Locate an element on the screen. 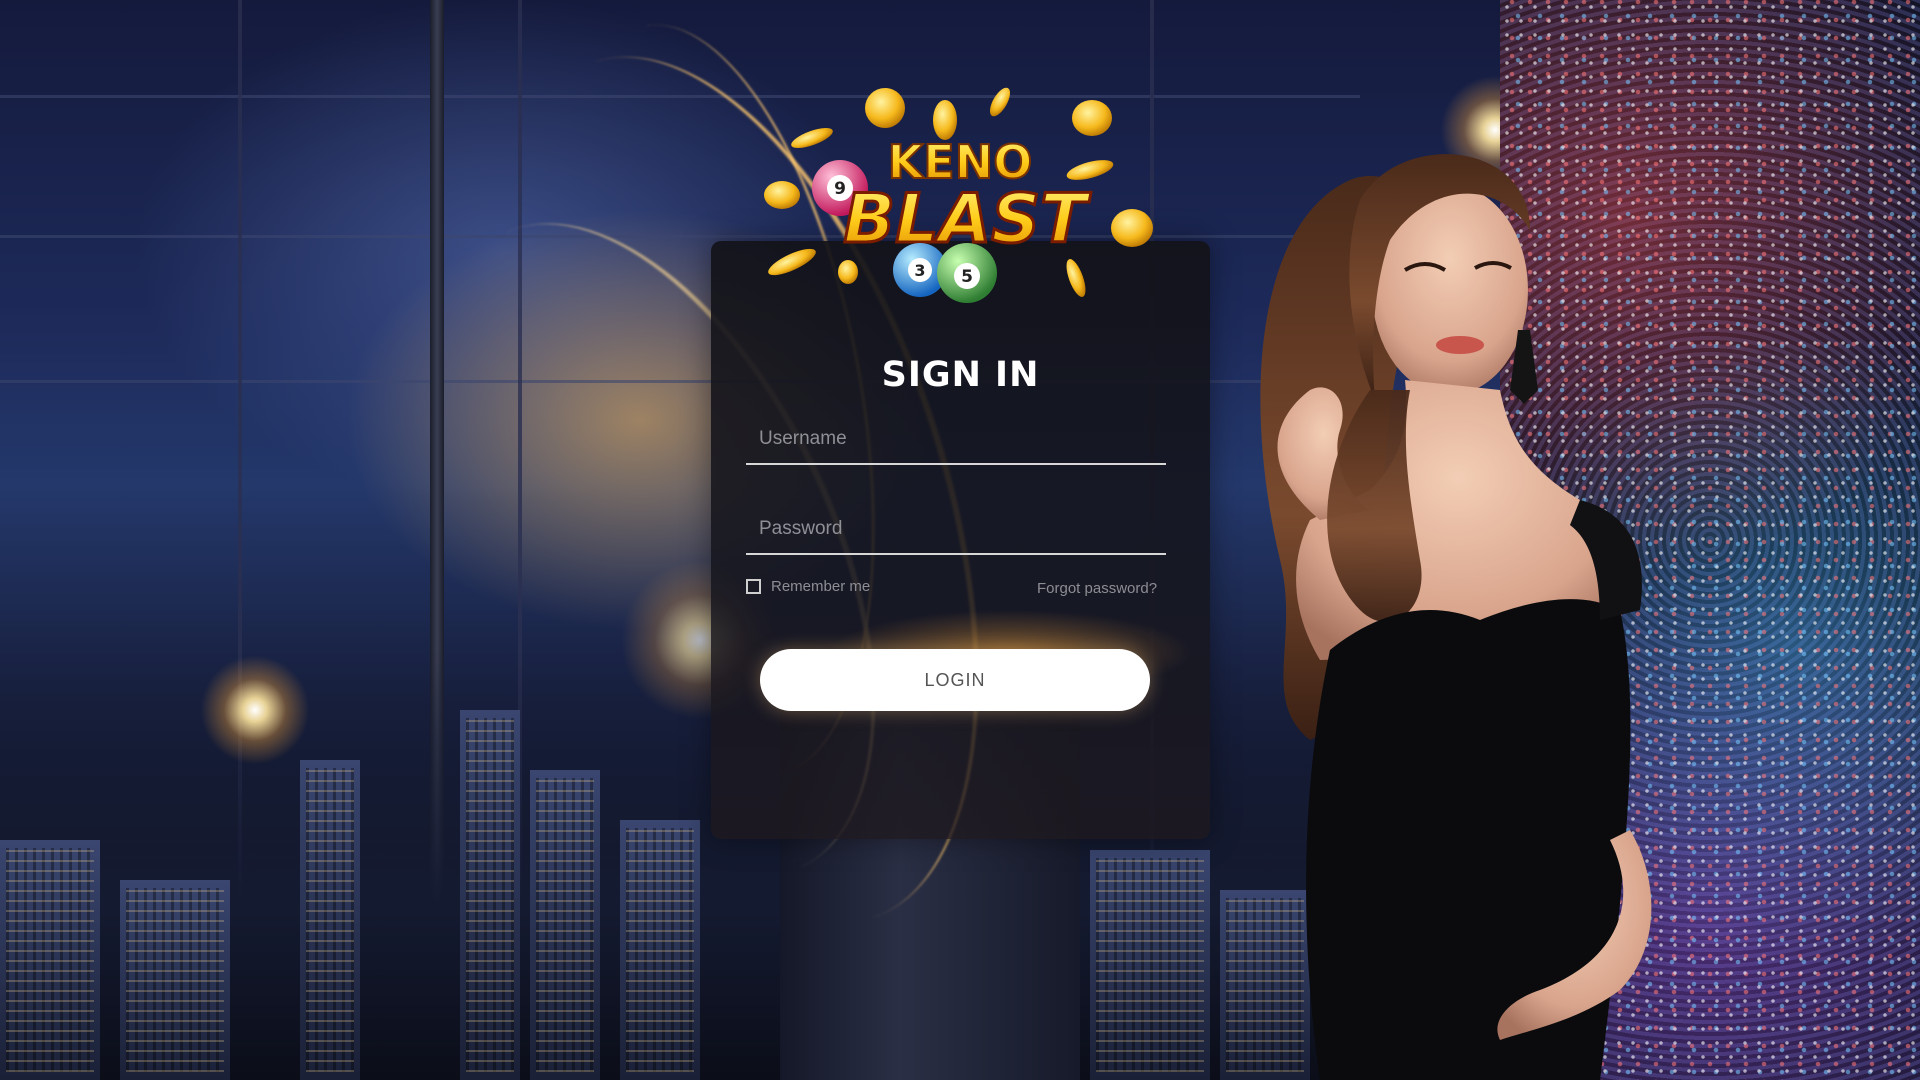 The width and height of the screenshot is (1920, 1080). ball-number: 3 is located at coordinates (919, 270).